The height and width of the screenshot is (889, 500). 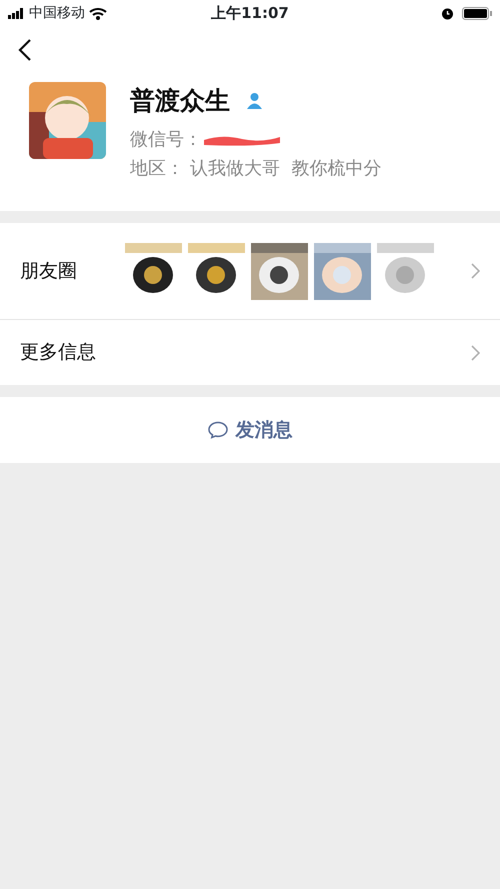 What do you see at coordinates (16, 13) in the screenshot?
I see `signal-icon` at bounding box center [16, 13].